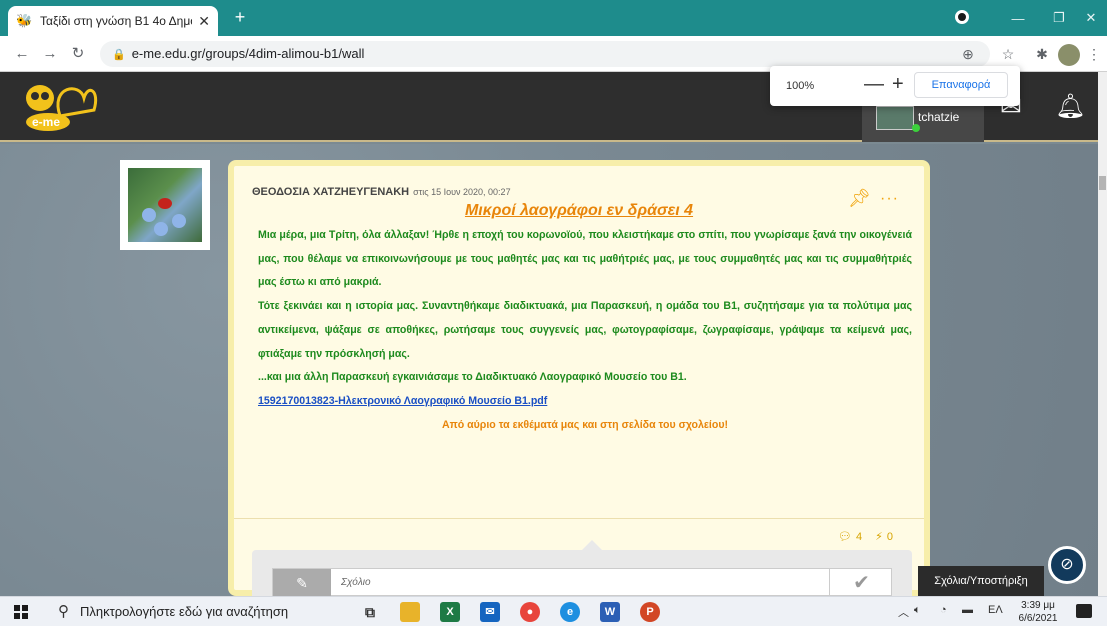 The height and width of the screenshot is (626, 1107). I want to click on like-bolt-icon: ⚡︎, so click(879, 537).